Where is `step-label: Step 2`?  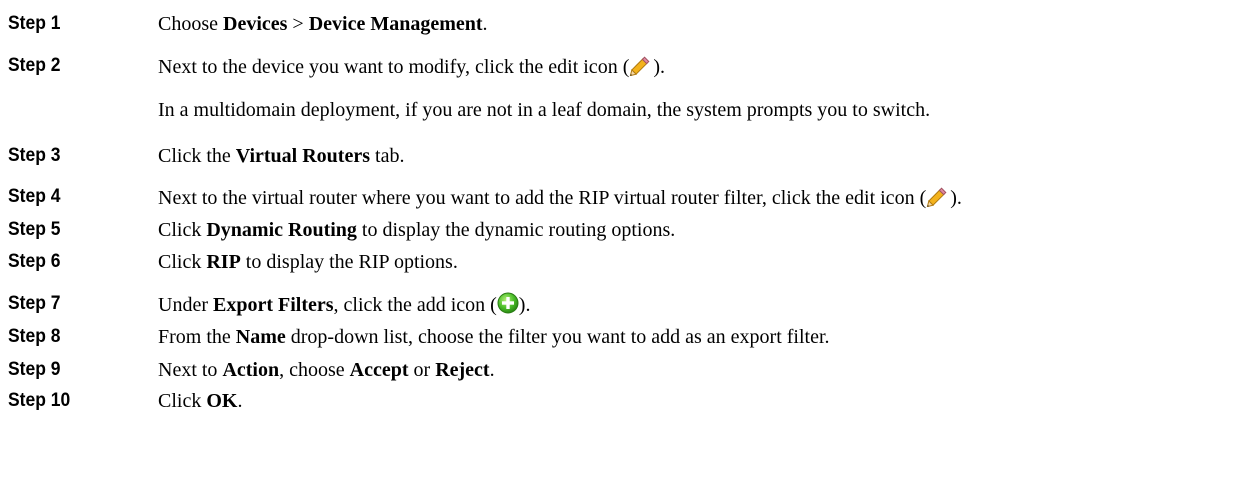 step-label: Step 2 is located at coordinates (34, 65).